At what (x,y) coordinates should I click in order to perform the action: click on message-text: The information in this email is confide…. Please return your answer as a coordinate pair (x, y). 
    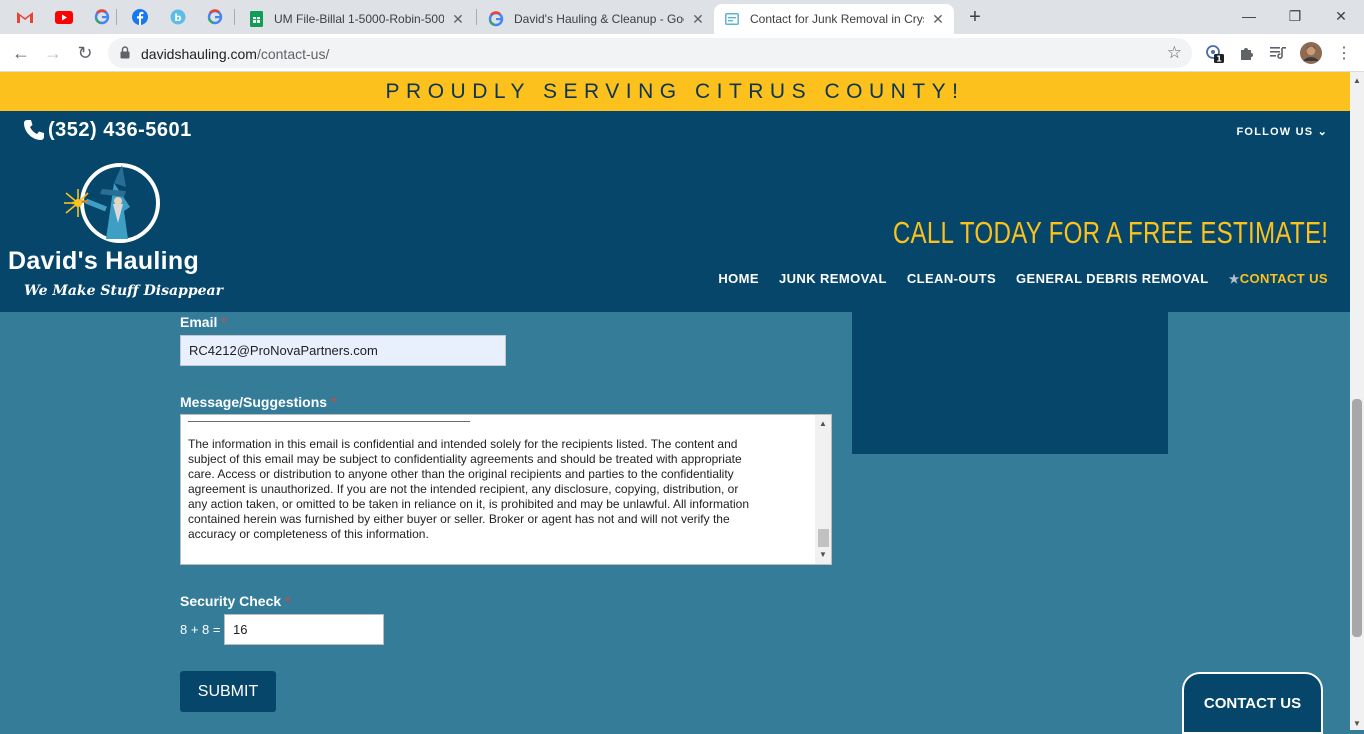
    Looking at the image, I should click on (468, 489).